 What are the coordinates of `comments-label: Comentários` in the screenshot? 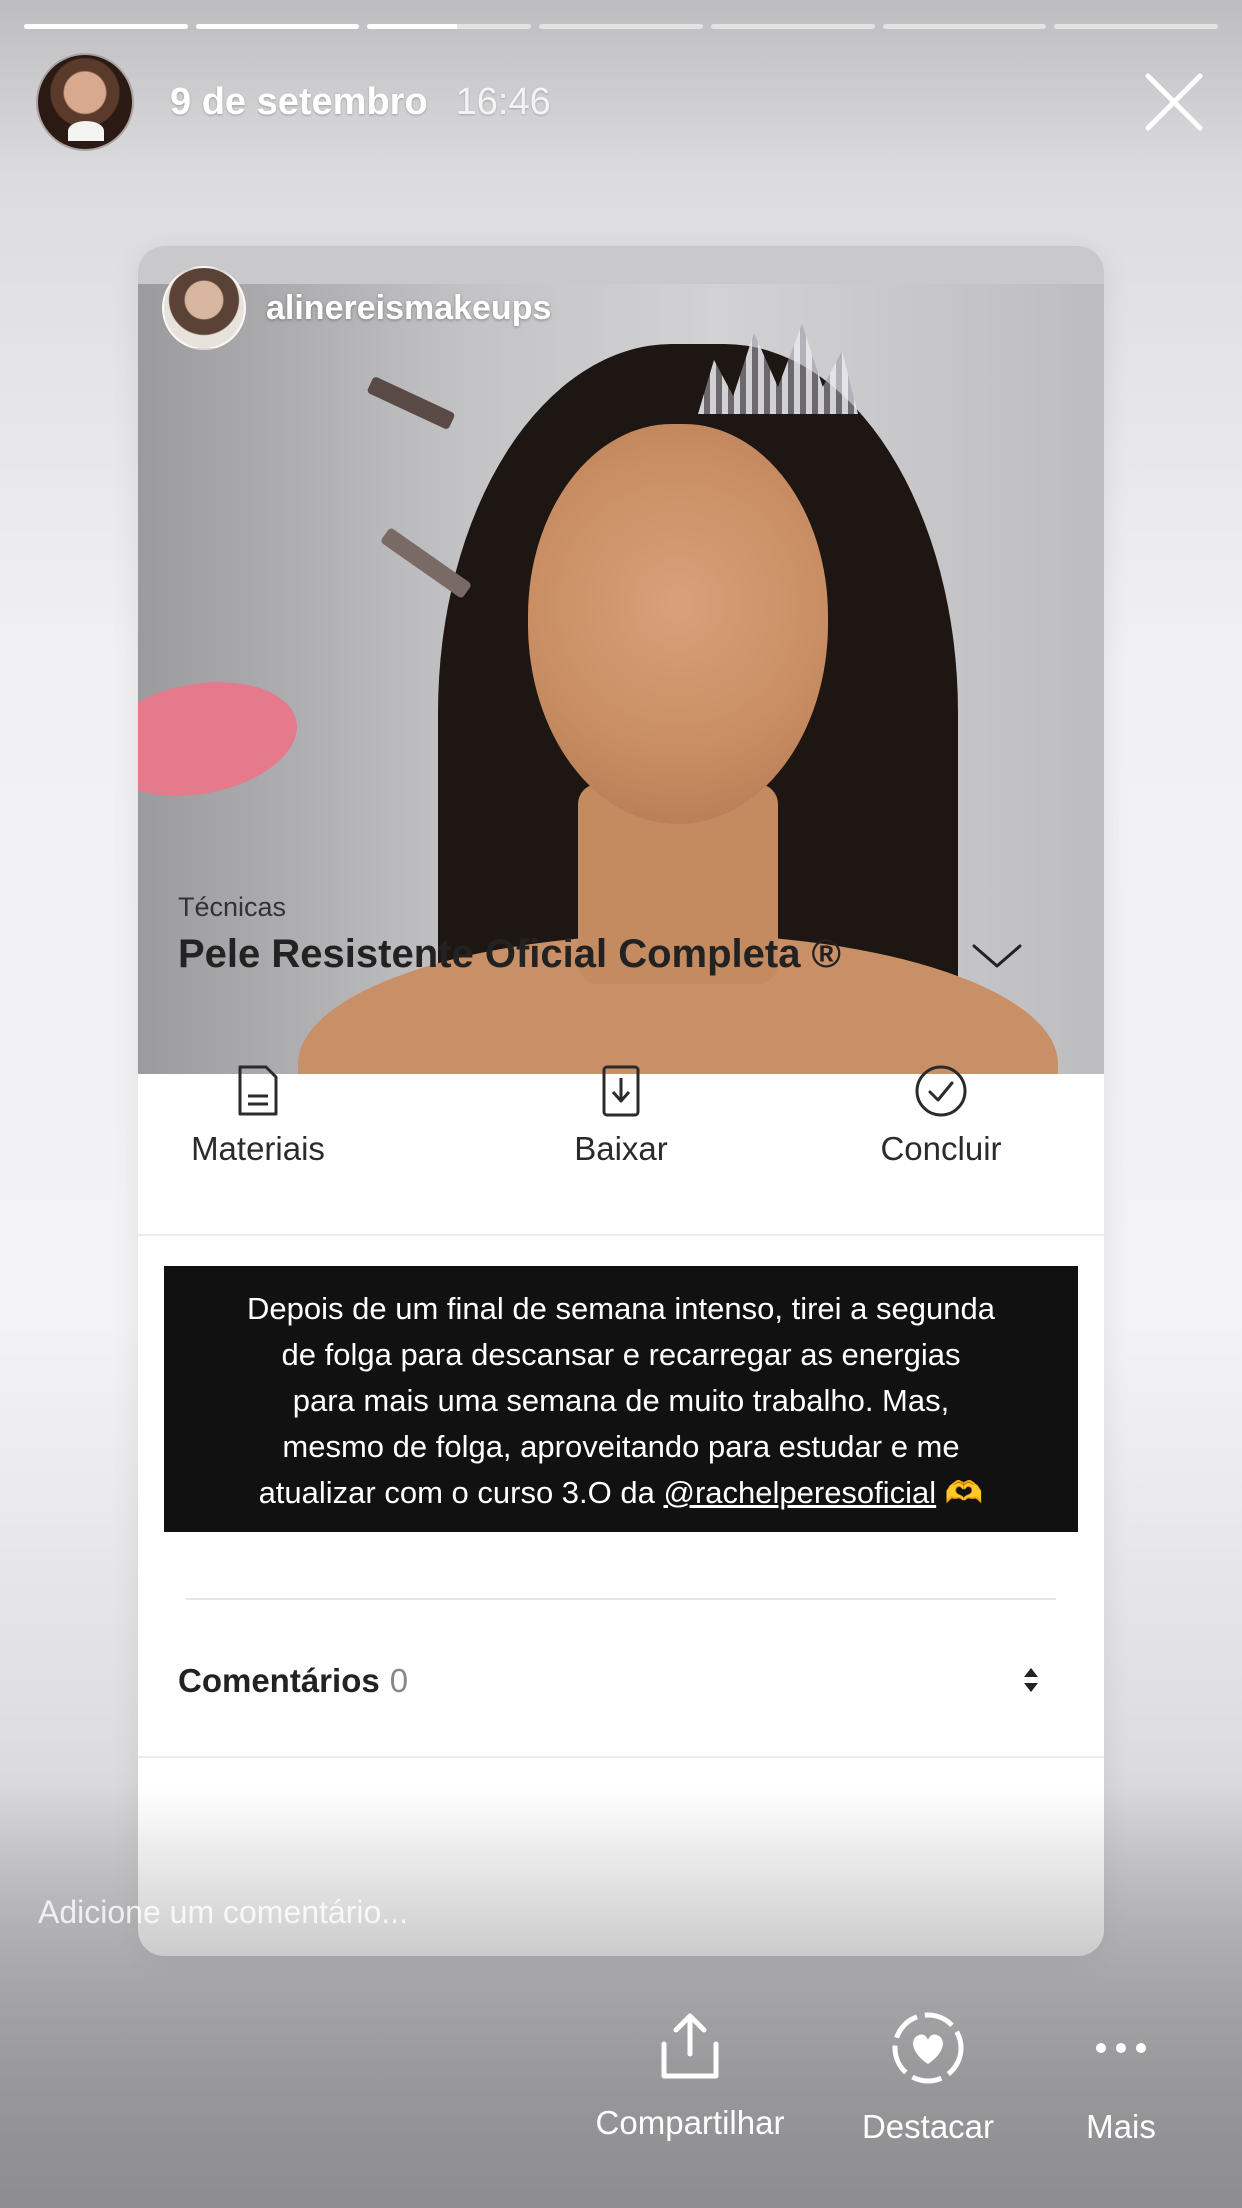 It's located at (279, 1680).